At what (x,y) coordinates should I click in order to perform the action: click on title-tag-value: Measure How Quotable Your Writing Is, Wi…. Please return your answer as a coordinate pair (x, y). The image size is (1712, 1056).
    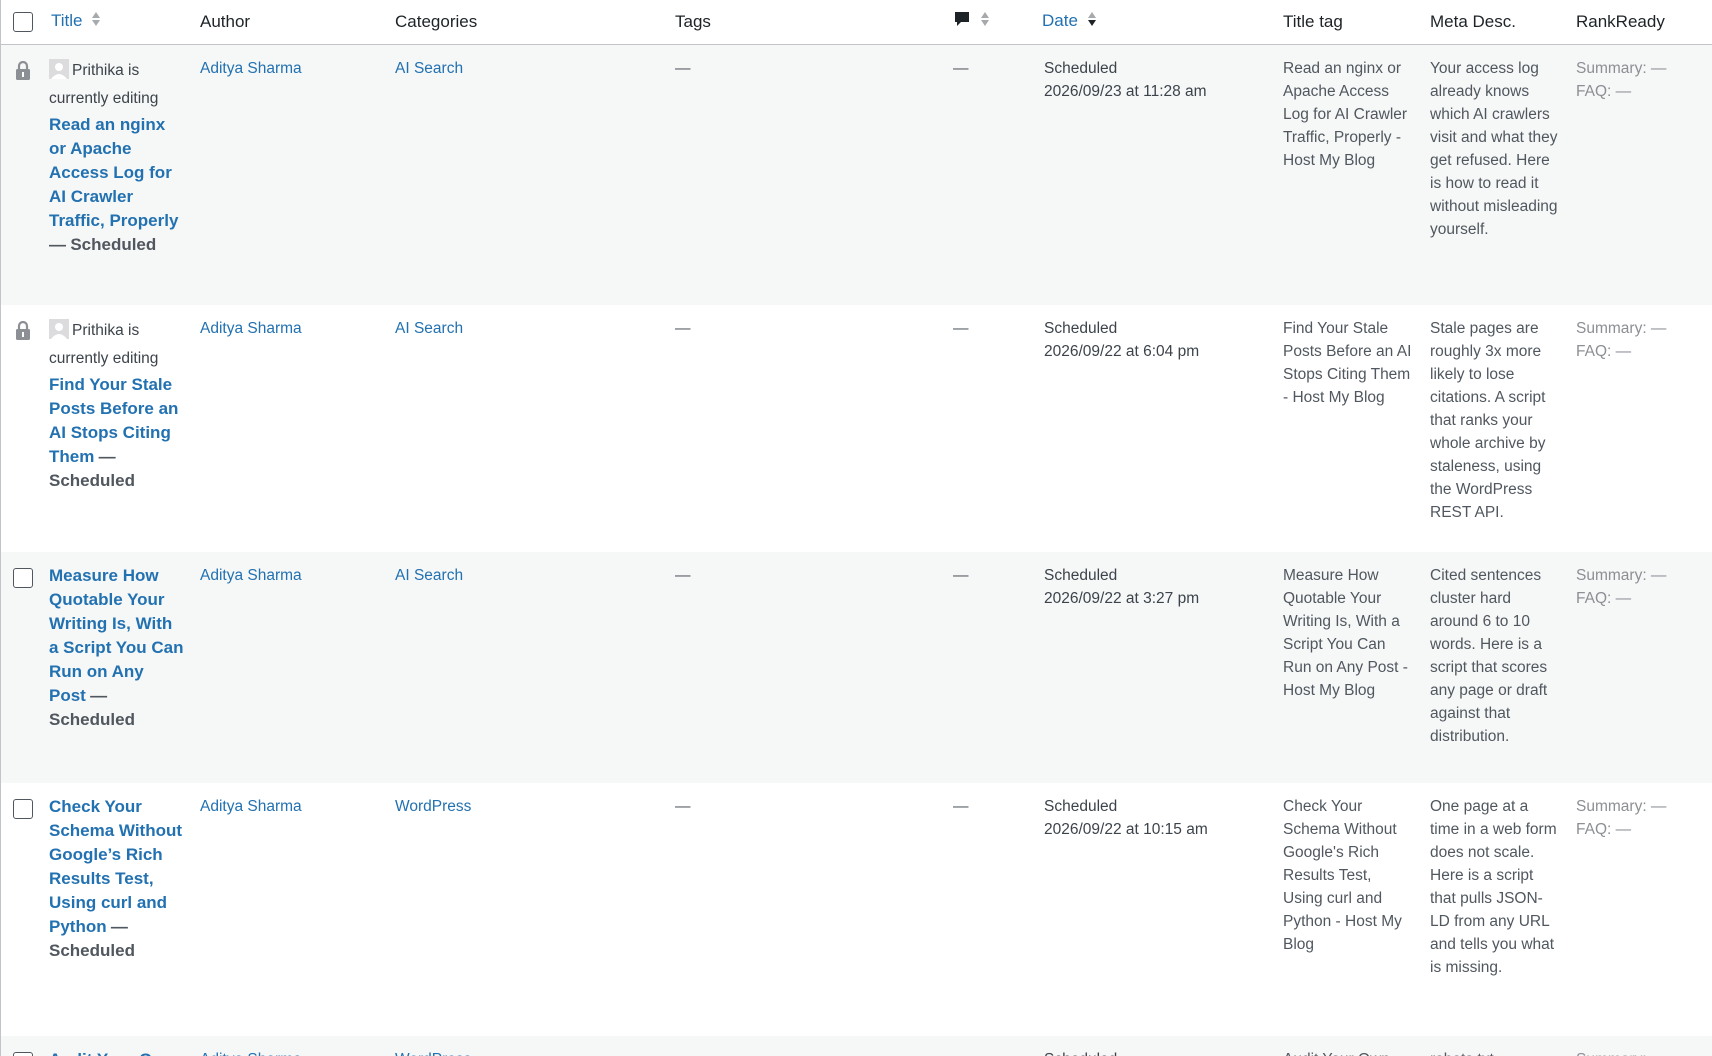
    Looking at the image, I should click on (1345, 633).